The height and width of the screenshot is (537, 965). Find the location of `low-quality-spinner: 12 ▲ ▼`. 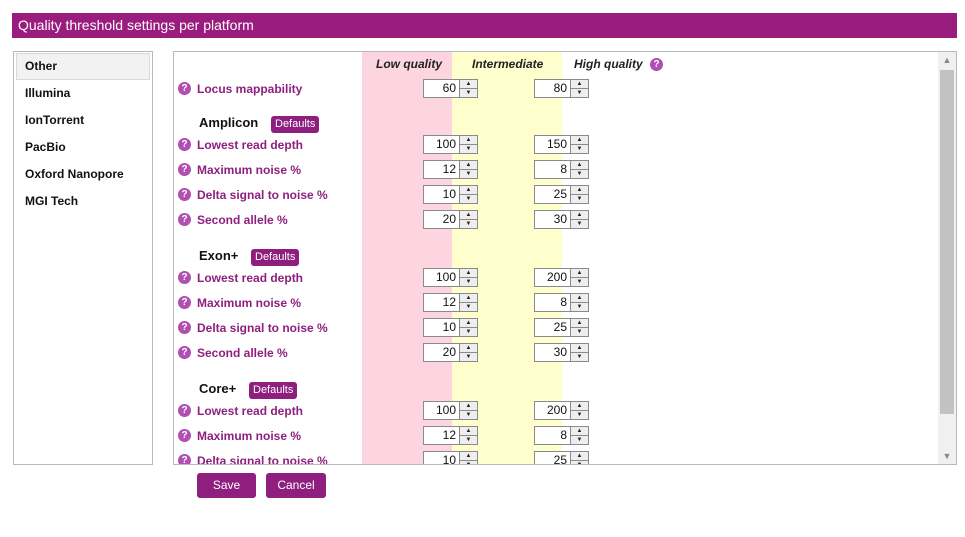

low-quality-spinner: 12 ▲ ▼ is located at coordinates (450, 169).